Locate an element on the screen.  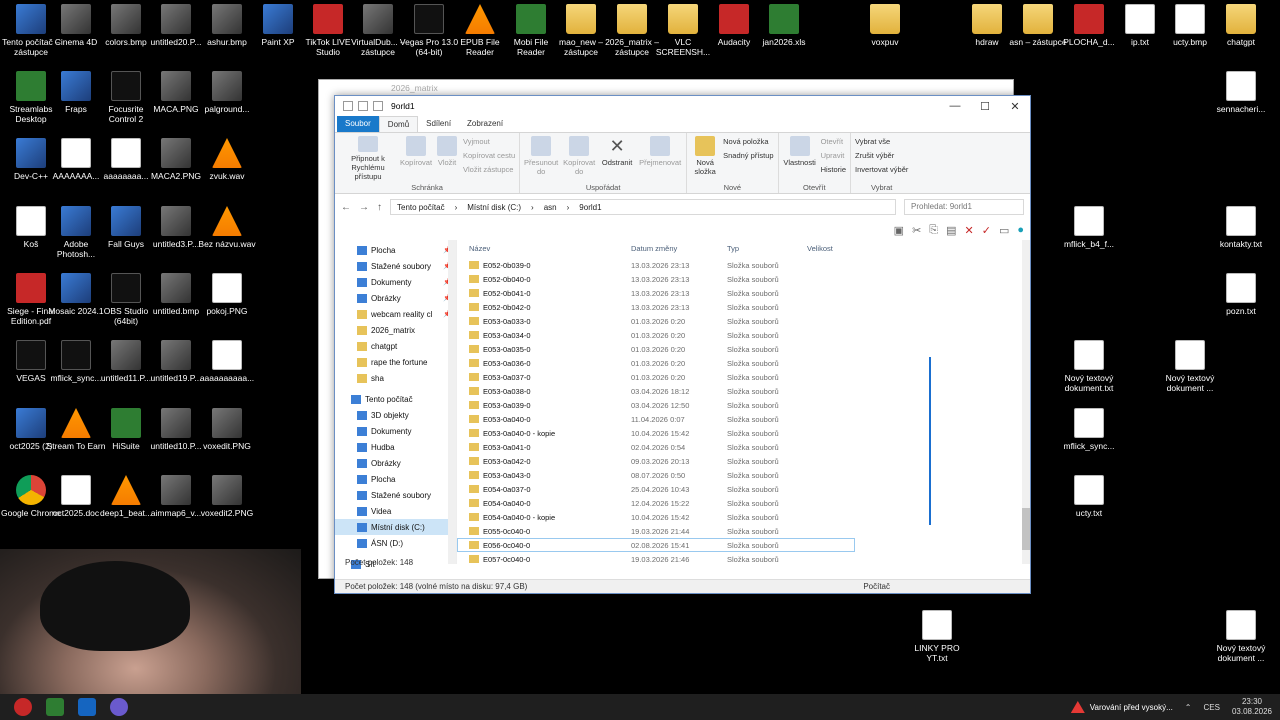
desktop-icon: Bez názvu.wav is located at coordinates (227, 227).